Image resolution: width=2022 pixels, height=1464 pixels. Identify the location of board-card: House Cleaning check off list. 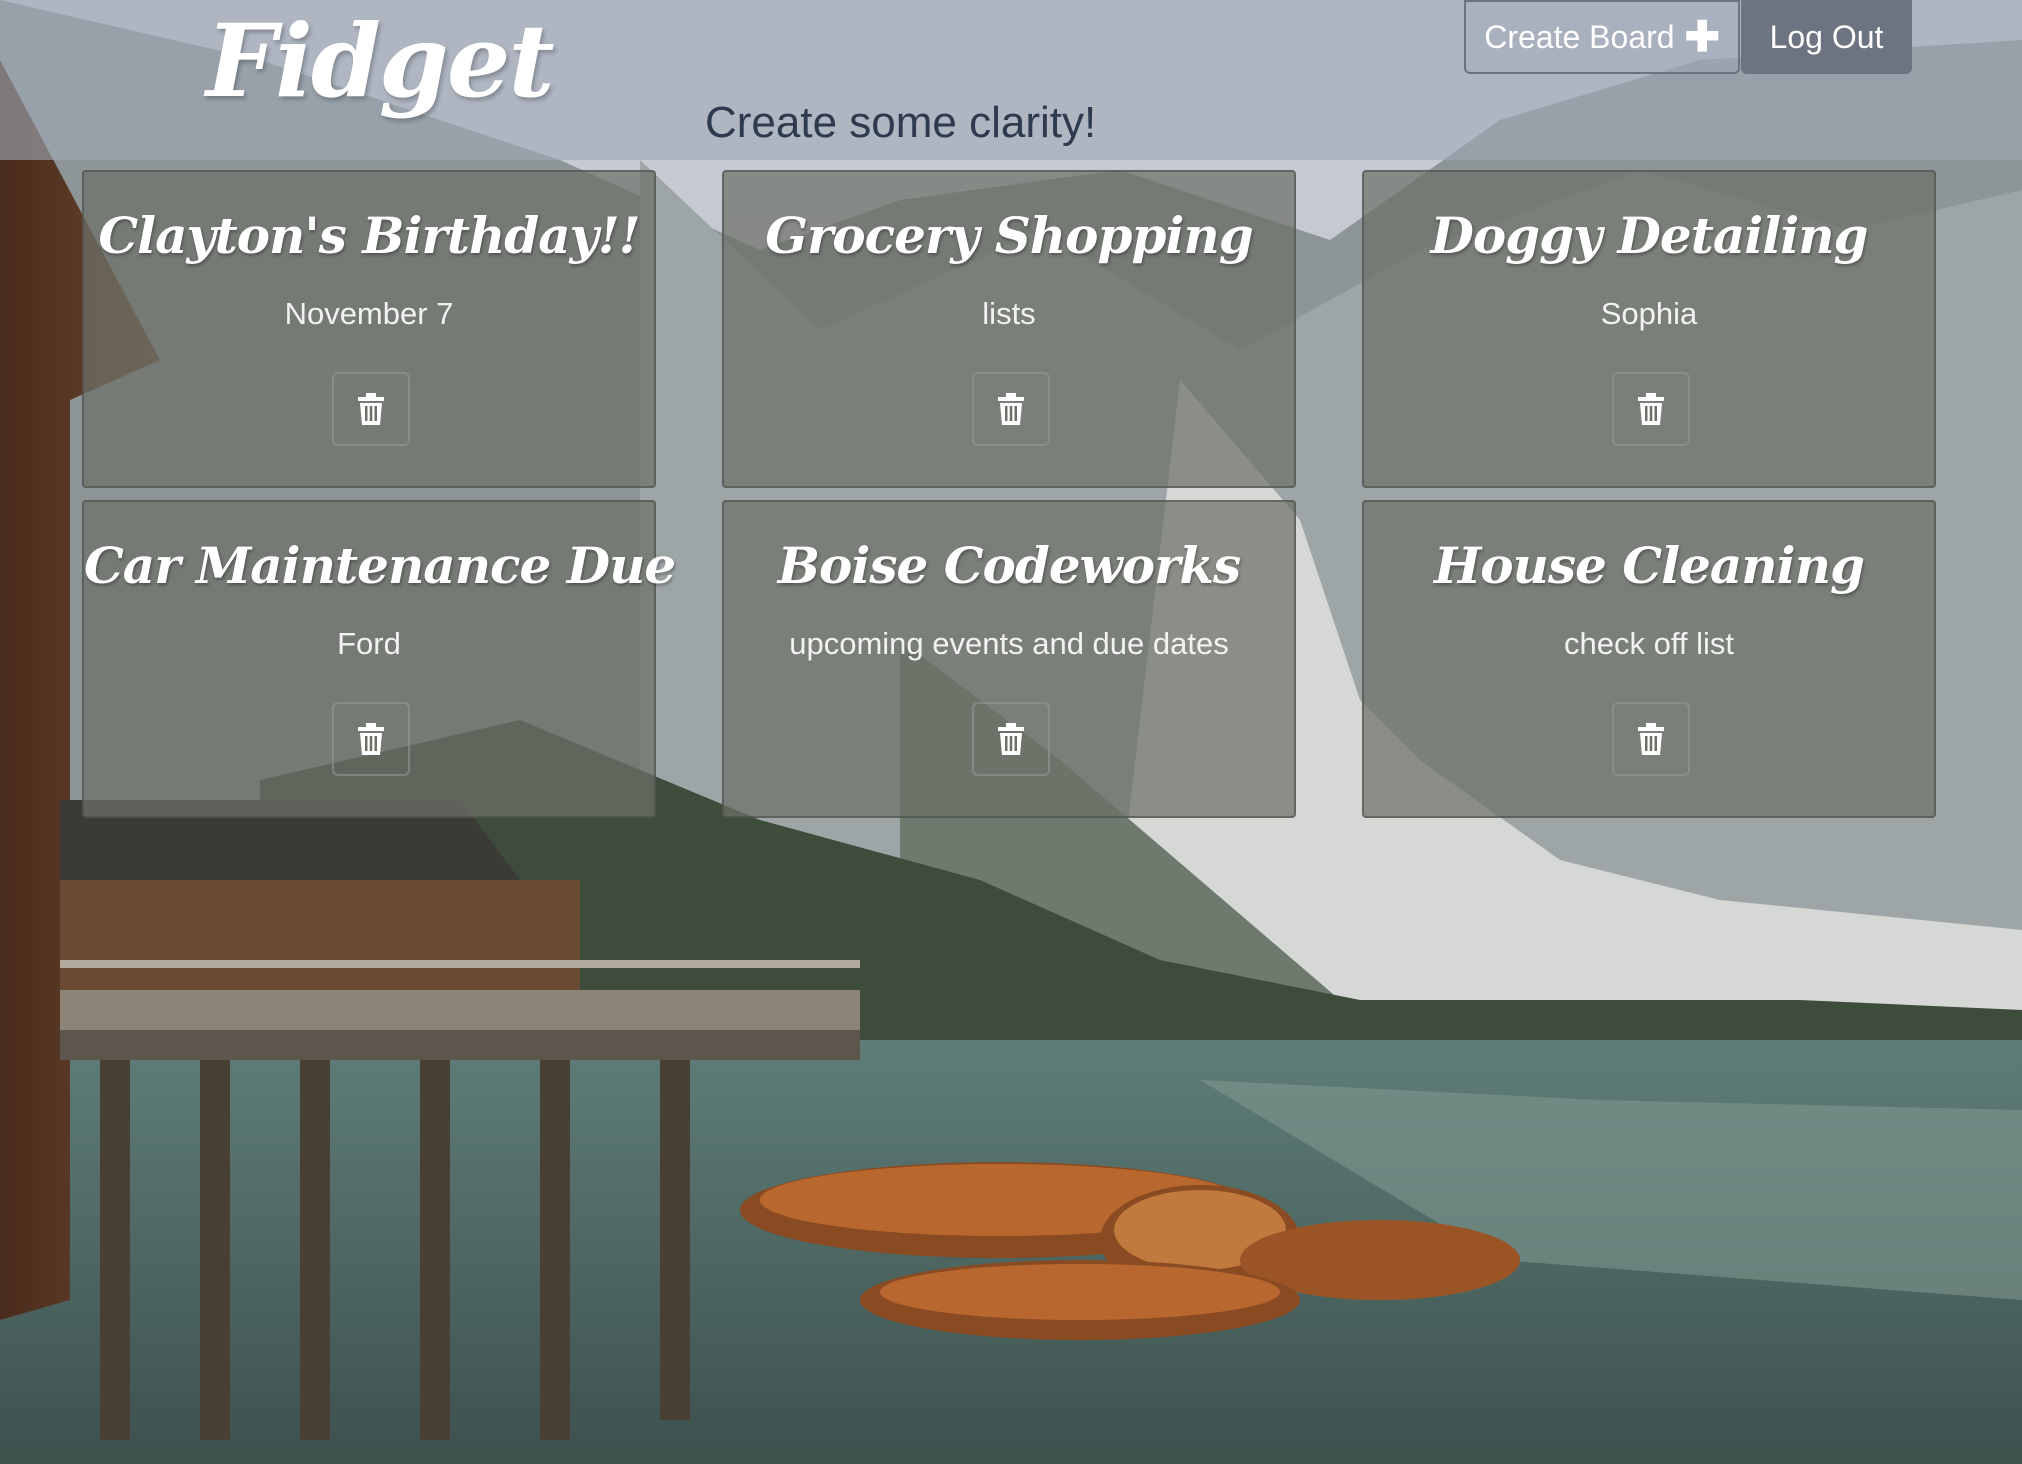
(1649, 659).